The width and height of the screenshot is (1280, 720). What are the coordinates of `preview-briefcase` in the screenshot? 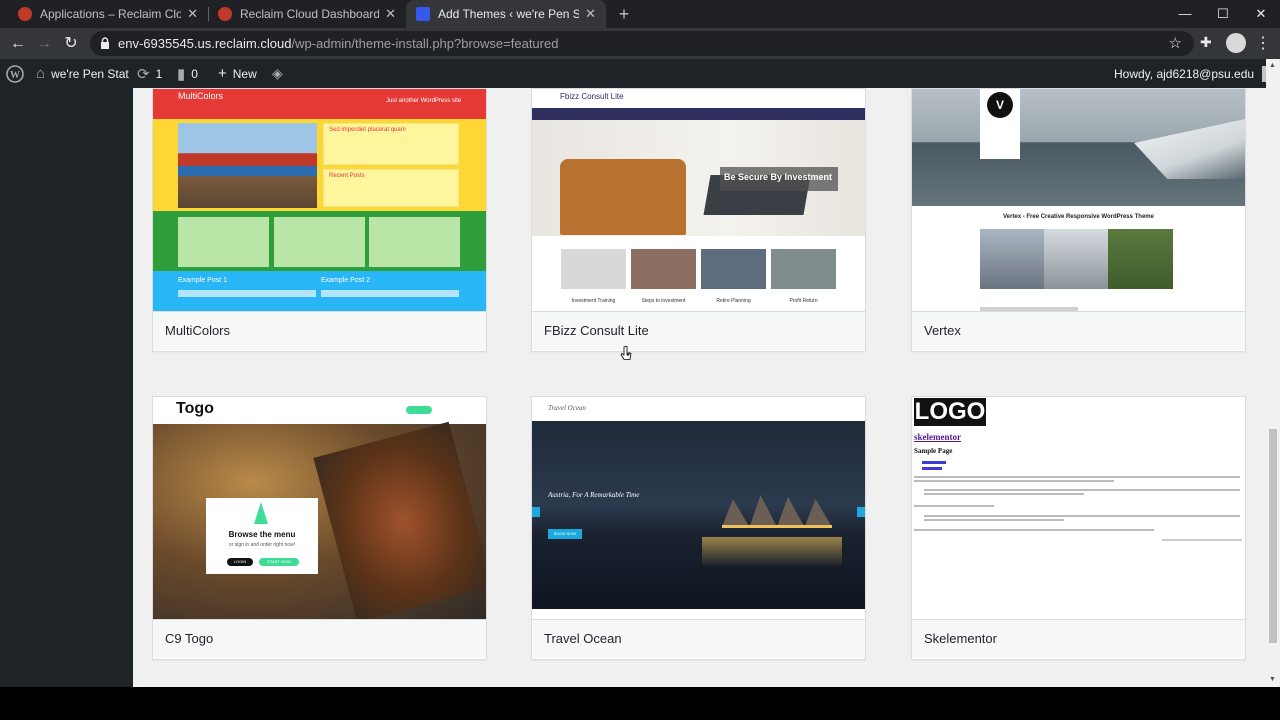 It's located at (623, 197).